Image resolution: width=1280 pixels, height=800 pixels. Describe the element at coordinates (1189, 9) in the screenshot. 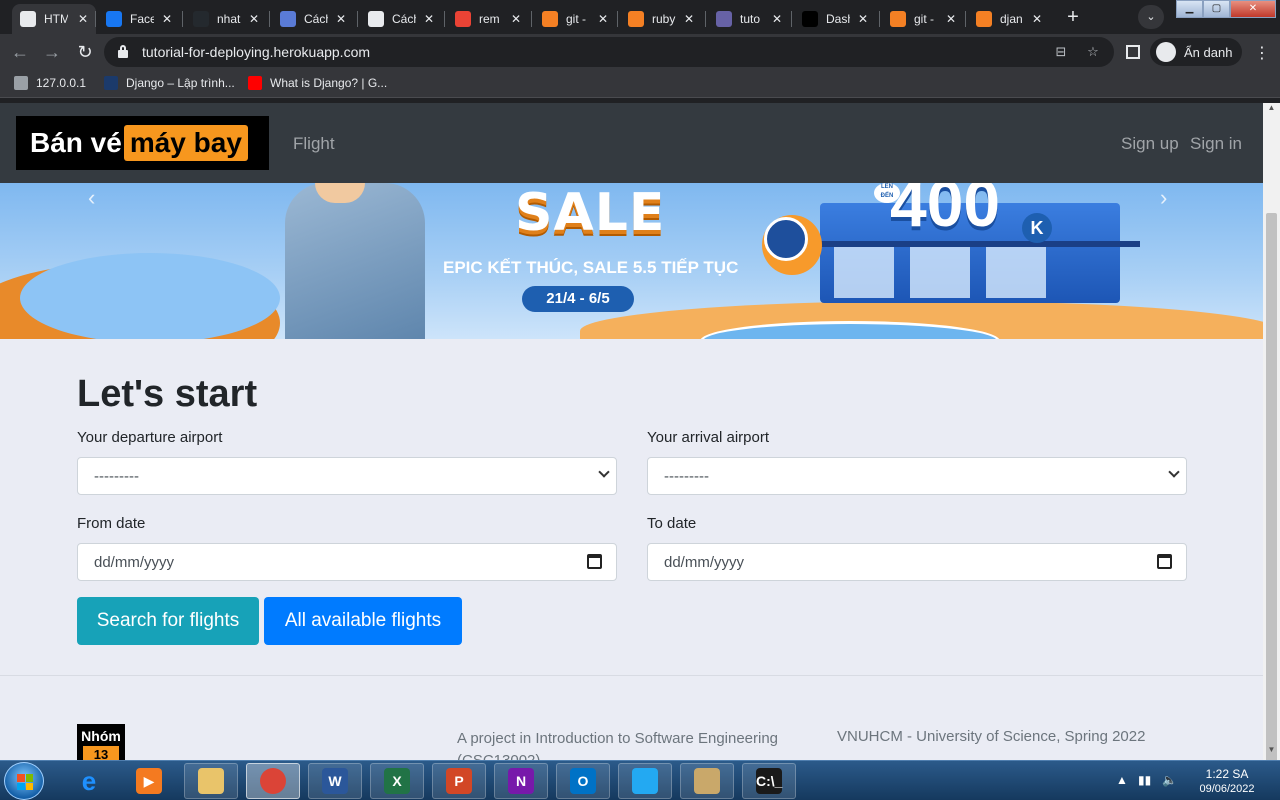

I see `minimize-button: ▁` at that location.